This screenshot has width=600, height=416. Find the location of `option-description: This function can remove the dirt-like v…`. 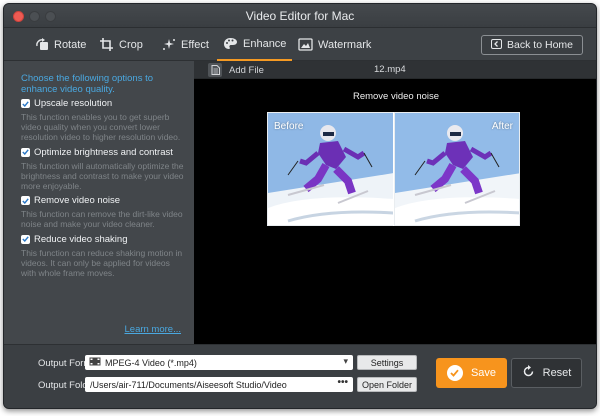

option-description: This function can remove the dirt-like v… is located at coordinates (102, 219).